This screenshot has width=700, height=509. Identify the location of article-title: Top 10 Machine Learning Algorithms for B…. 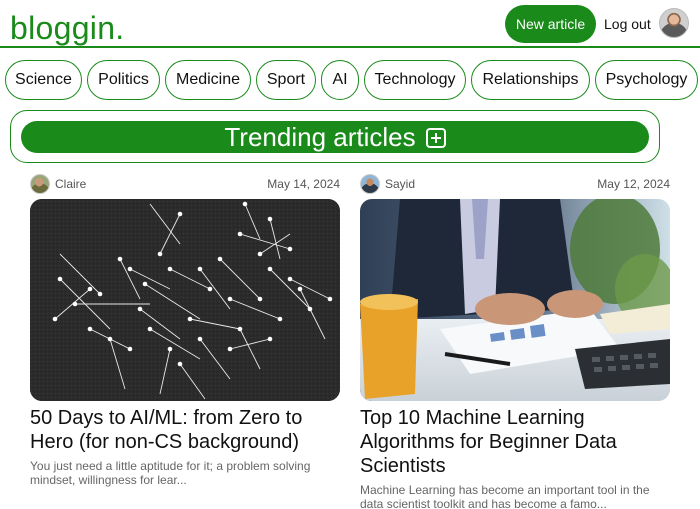
(515, 442).